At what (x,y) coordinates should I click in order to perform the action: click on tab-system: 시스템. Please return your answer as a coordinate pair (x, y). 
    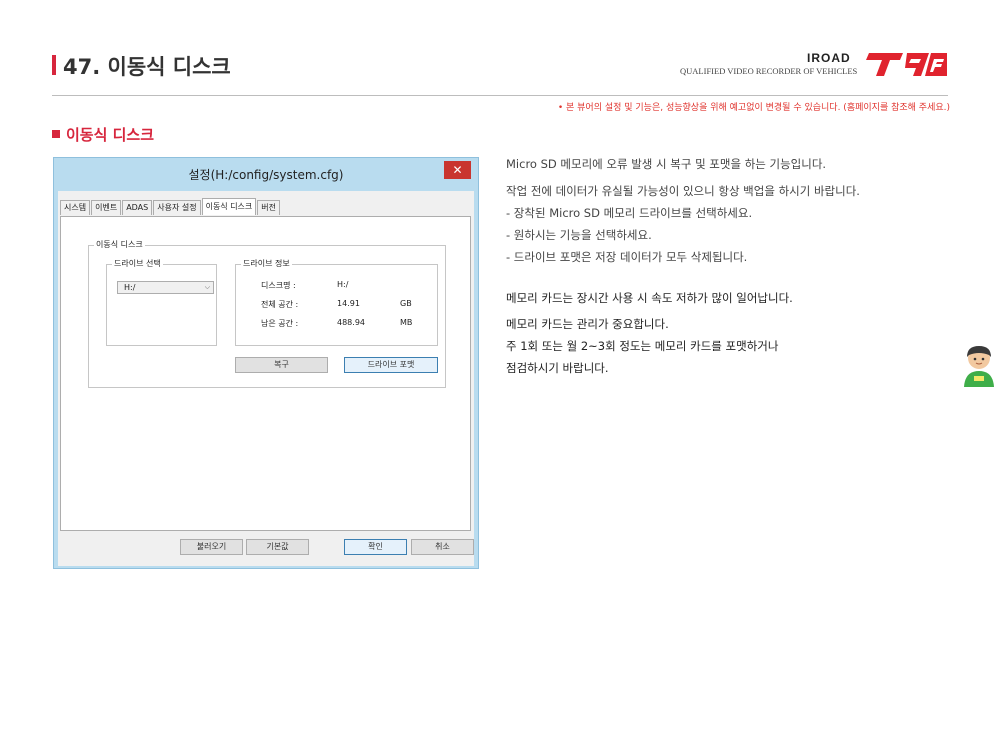
    Looking at the image, I should click on (75, 207).